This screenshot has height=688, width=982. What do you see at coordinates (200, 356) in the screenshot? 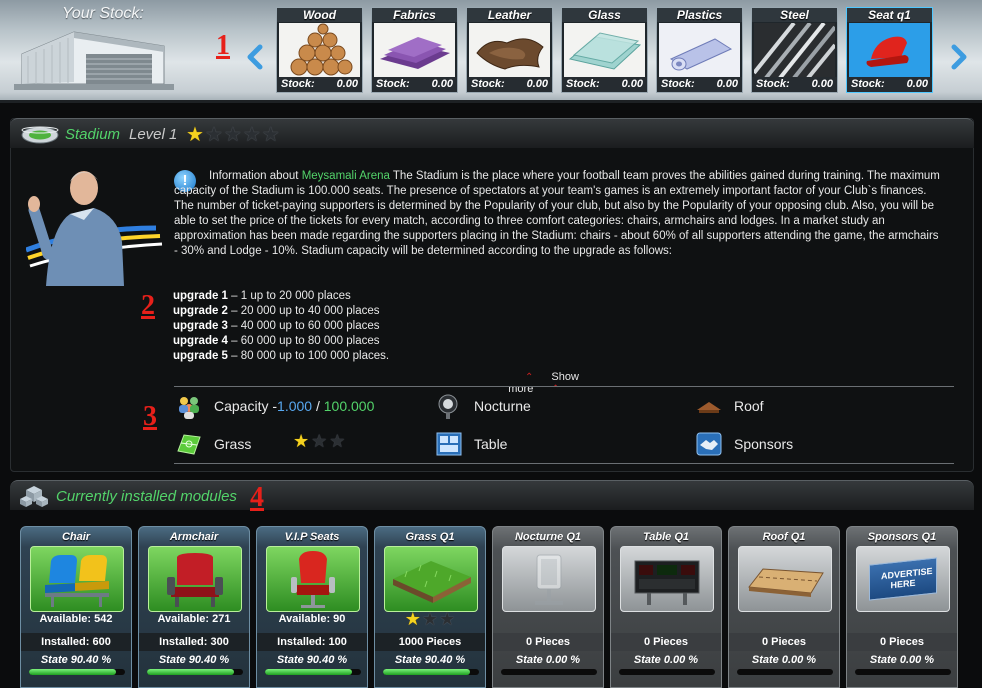
I see `upgrade-label: upgrade 5` at bounding box center [200, 356].